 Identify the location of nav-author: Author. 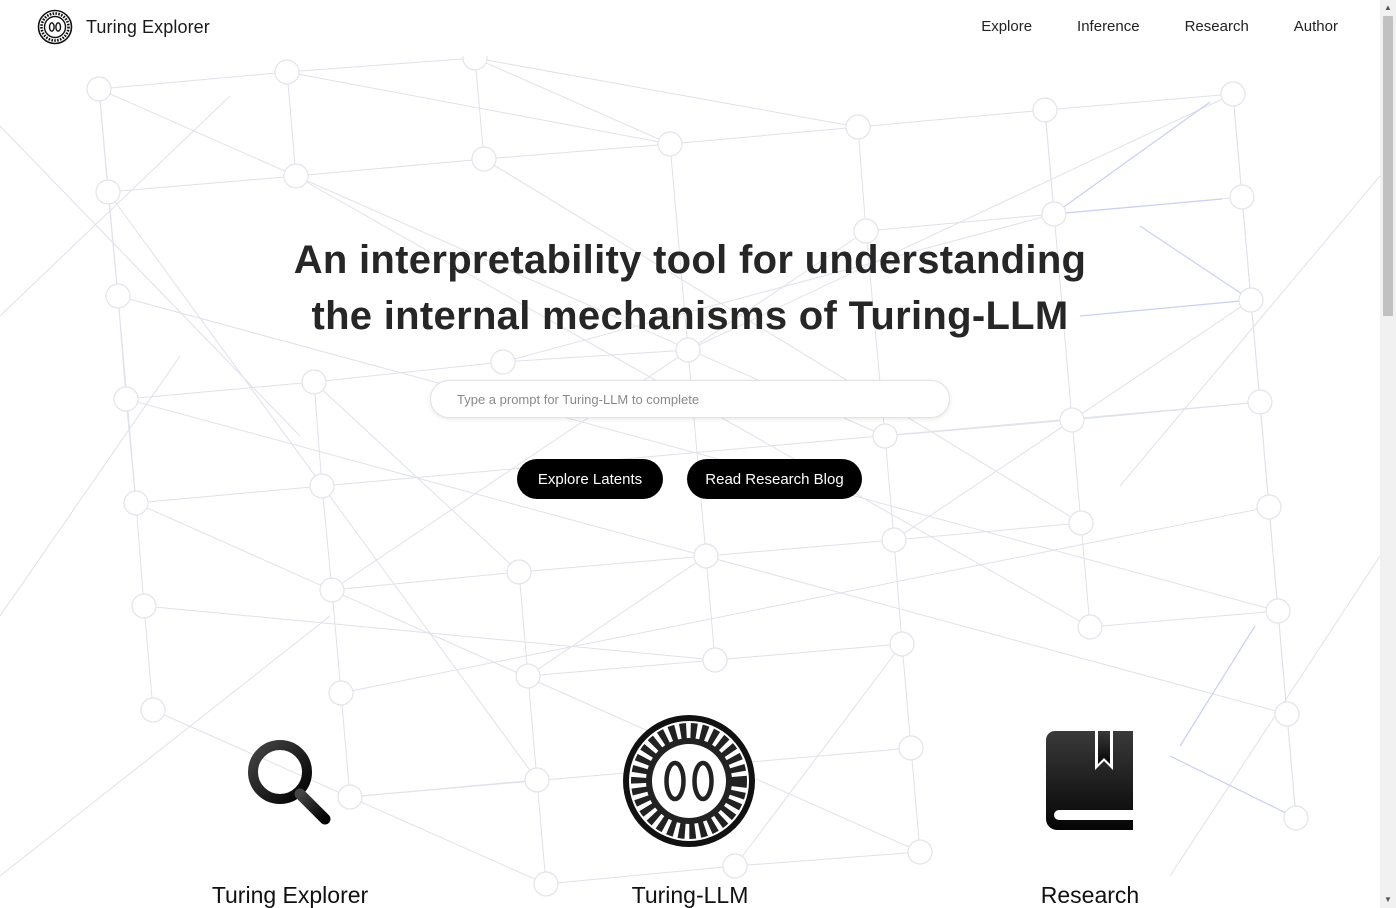
(1316, 26).